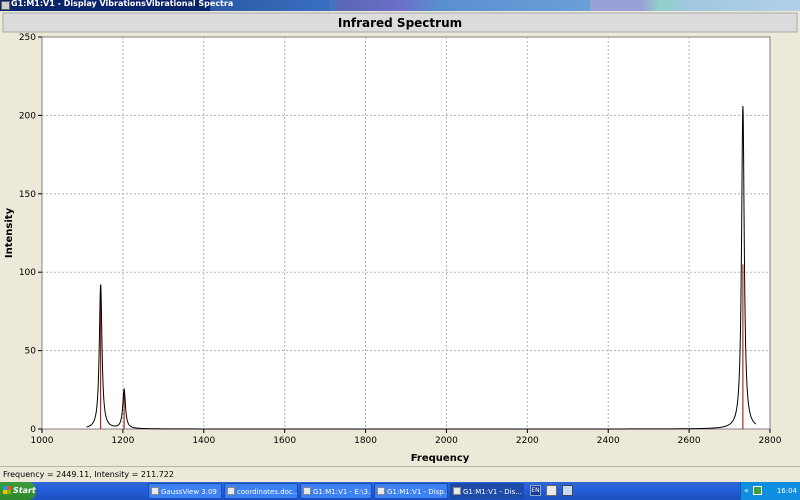 This screenshot has height=500, width=800. What do you see at coordinates (30, 234) in the screenshot?
I see `y-axis: 0 50 100 150 200 250` at bounding box center [30, 234].